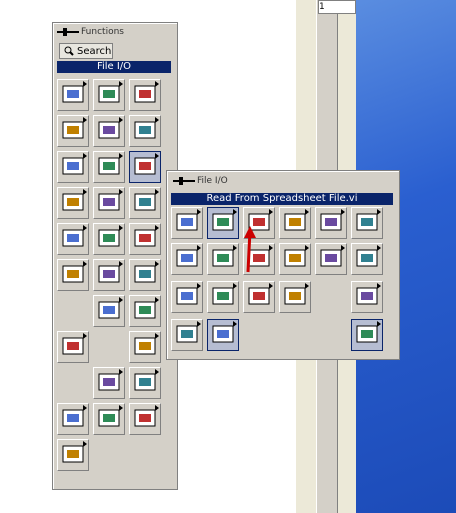 This screenshot has height=513, width=456. I want to click on graphics-button, so click(145, 275).